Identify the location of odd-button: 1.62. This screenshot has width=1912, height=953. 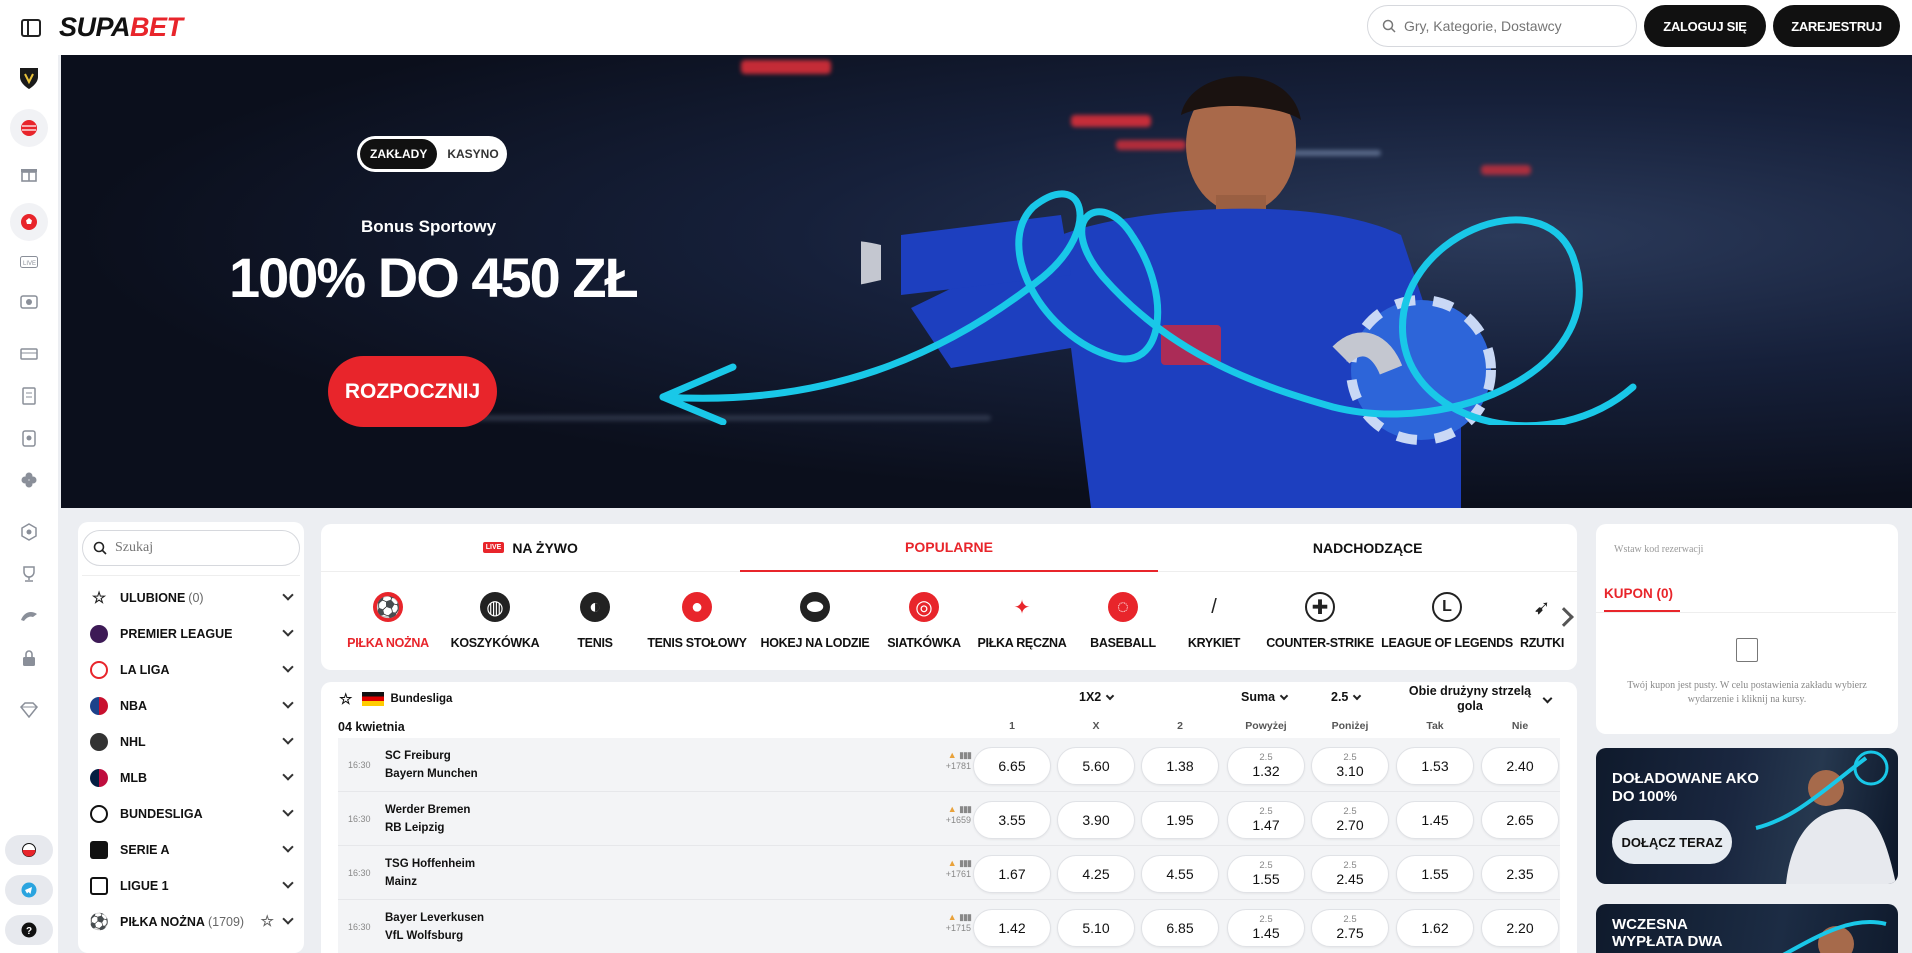
(1435, 928).